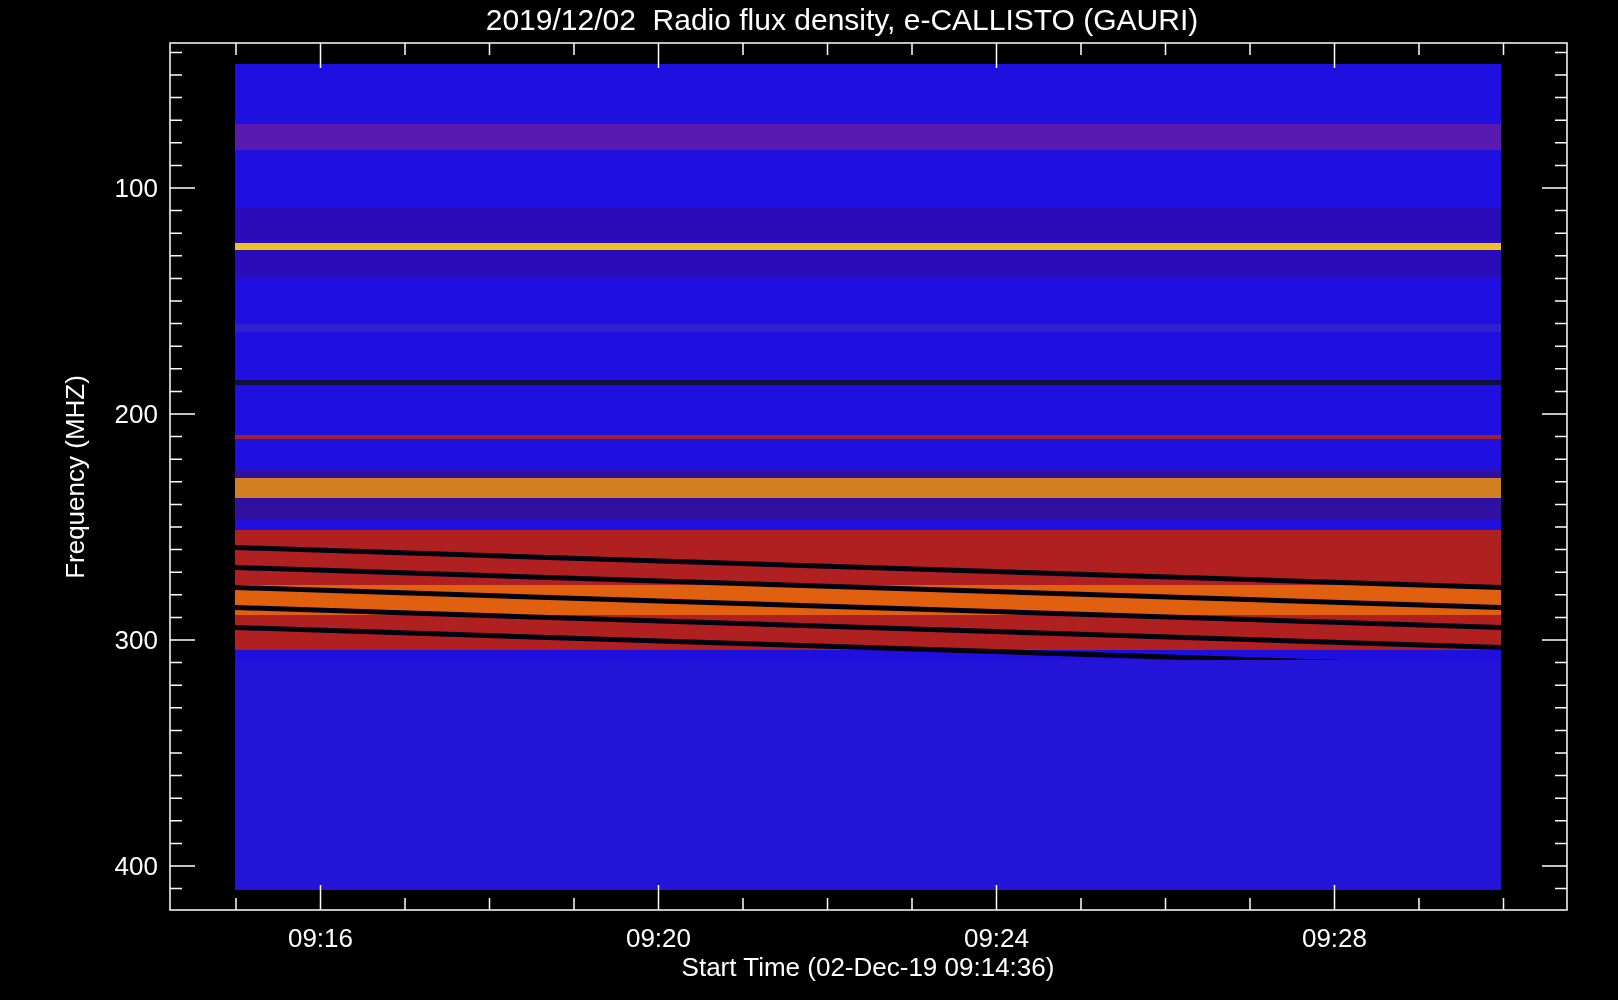 The height and width of the screenshot is (1000, 1618). I want to click on y-axis-label: Frequency (MHZ), so click(75, 477).